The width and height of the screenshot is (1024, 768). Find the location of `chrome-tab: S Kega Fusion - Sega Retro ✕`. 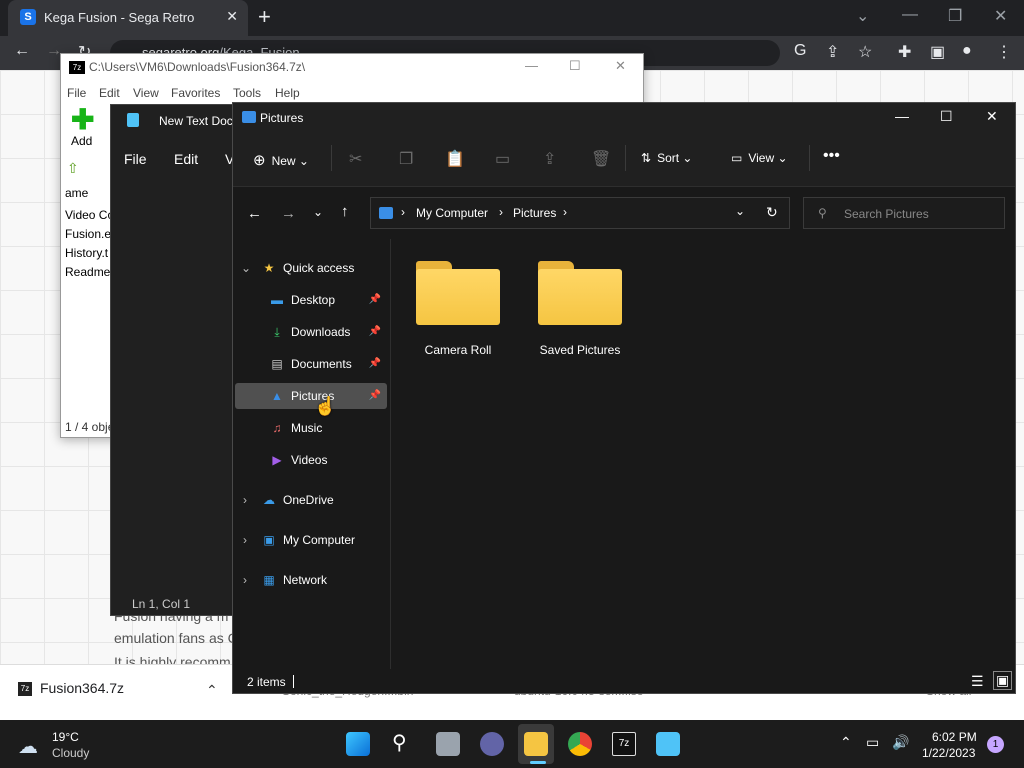

chrome-tab: S Kega Fusion - Sega Retro ✕ is located at coordinates (128, 18).